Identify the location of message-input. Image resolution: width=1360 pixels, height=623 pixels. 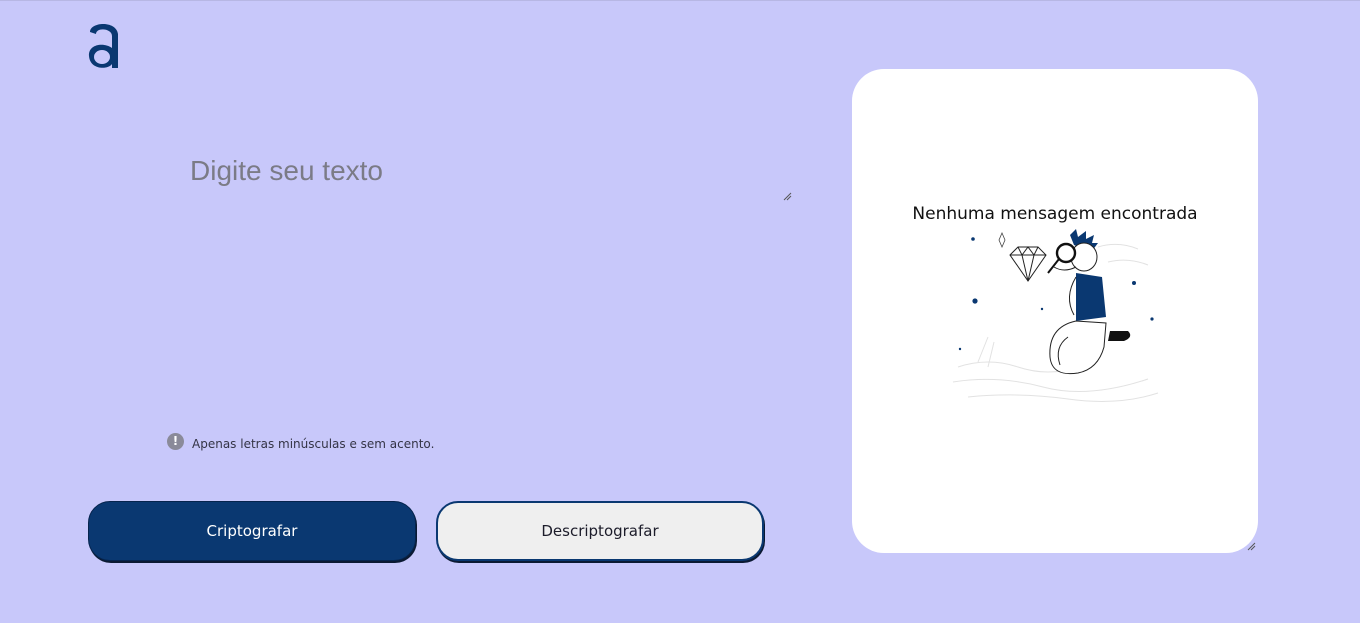
(486, 173).